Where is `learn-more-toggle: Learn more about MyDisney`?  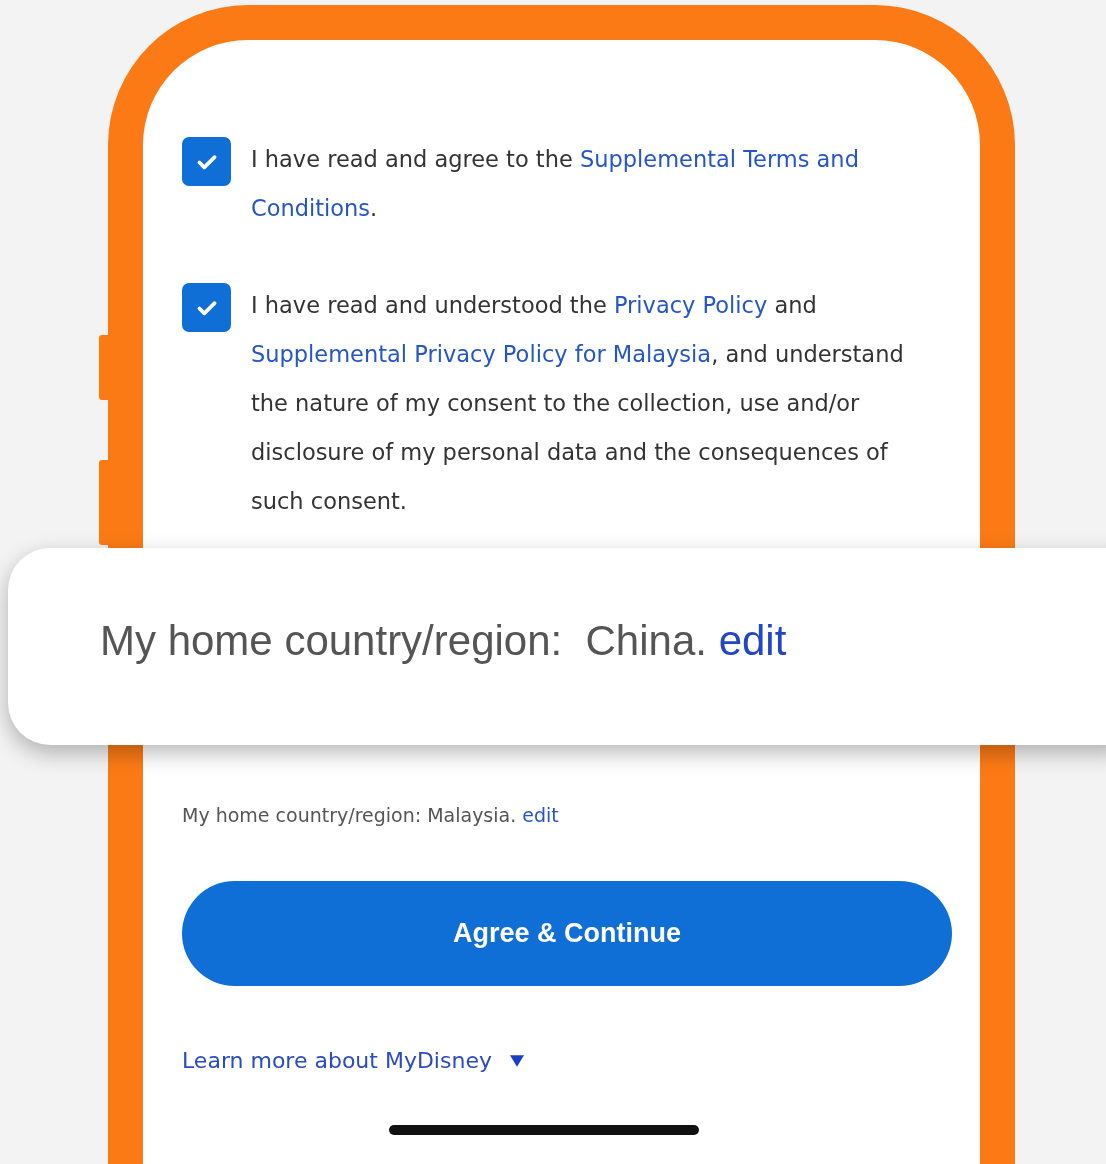
learn-more-toggle: Learn more about MyDisney is located at coordinates (353, 1060).